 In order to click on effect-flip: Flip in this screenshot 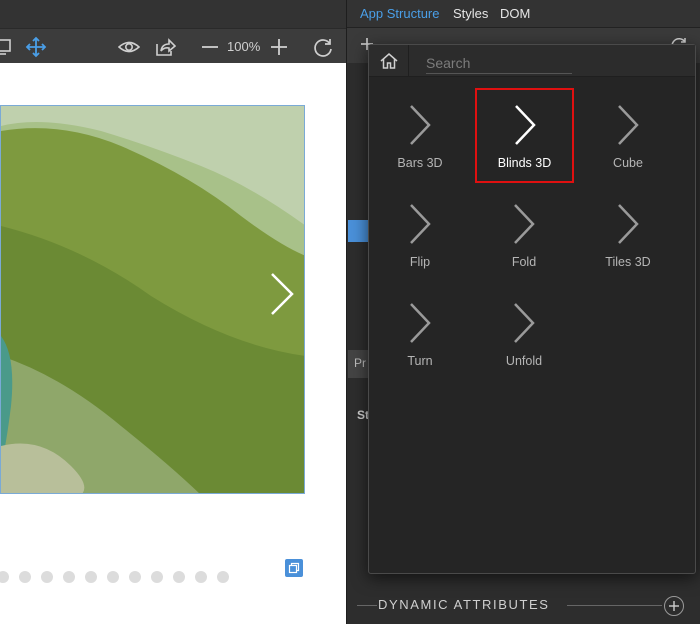, I will do `click(420, 235)`.